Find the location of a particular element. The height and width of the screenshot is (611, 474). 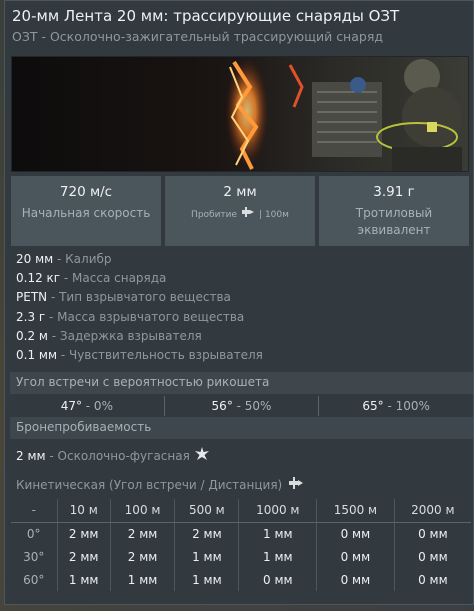

column-header: 500 м is located at coordinates (206, 511).